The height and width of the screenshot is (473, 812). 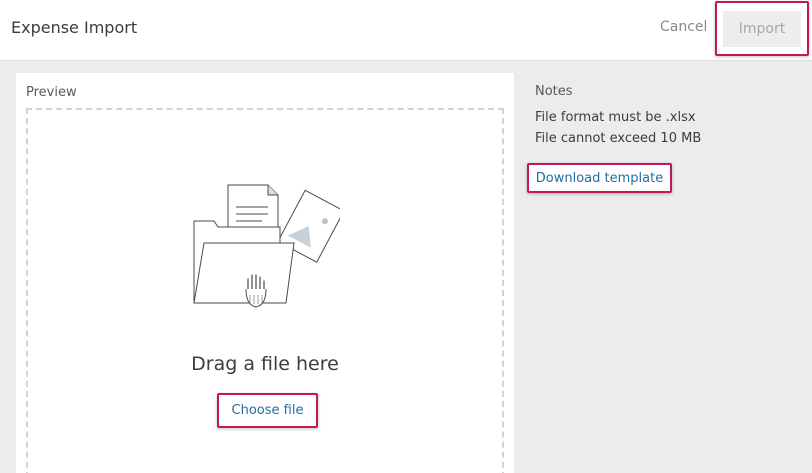 I want to click on choose-file-highlight: Choose file, so click(x=267, y=410).